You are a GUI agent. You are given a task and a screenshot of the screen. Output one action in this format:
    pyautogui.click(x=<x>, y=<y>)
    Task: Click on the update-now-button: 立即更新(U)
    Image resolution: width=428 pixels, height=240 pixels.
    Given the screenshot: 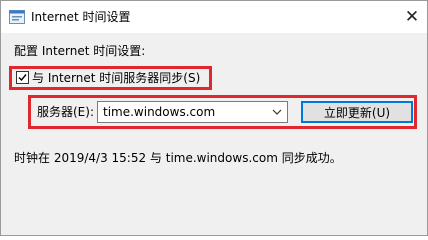 What is the action you would take?
    pyautogui.click(x=357, y=112)
    